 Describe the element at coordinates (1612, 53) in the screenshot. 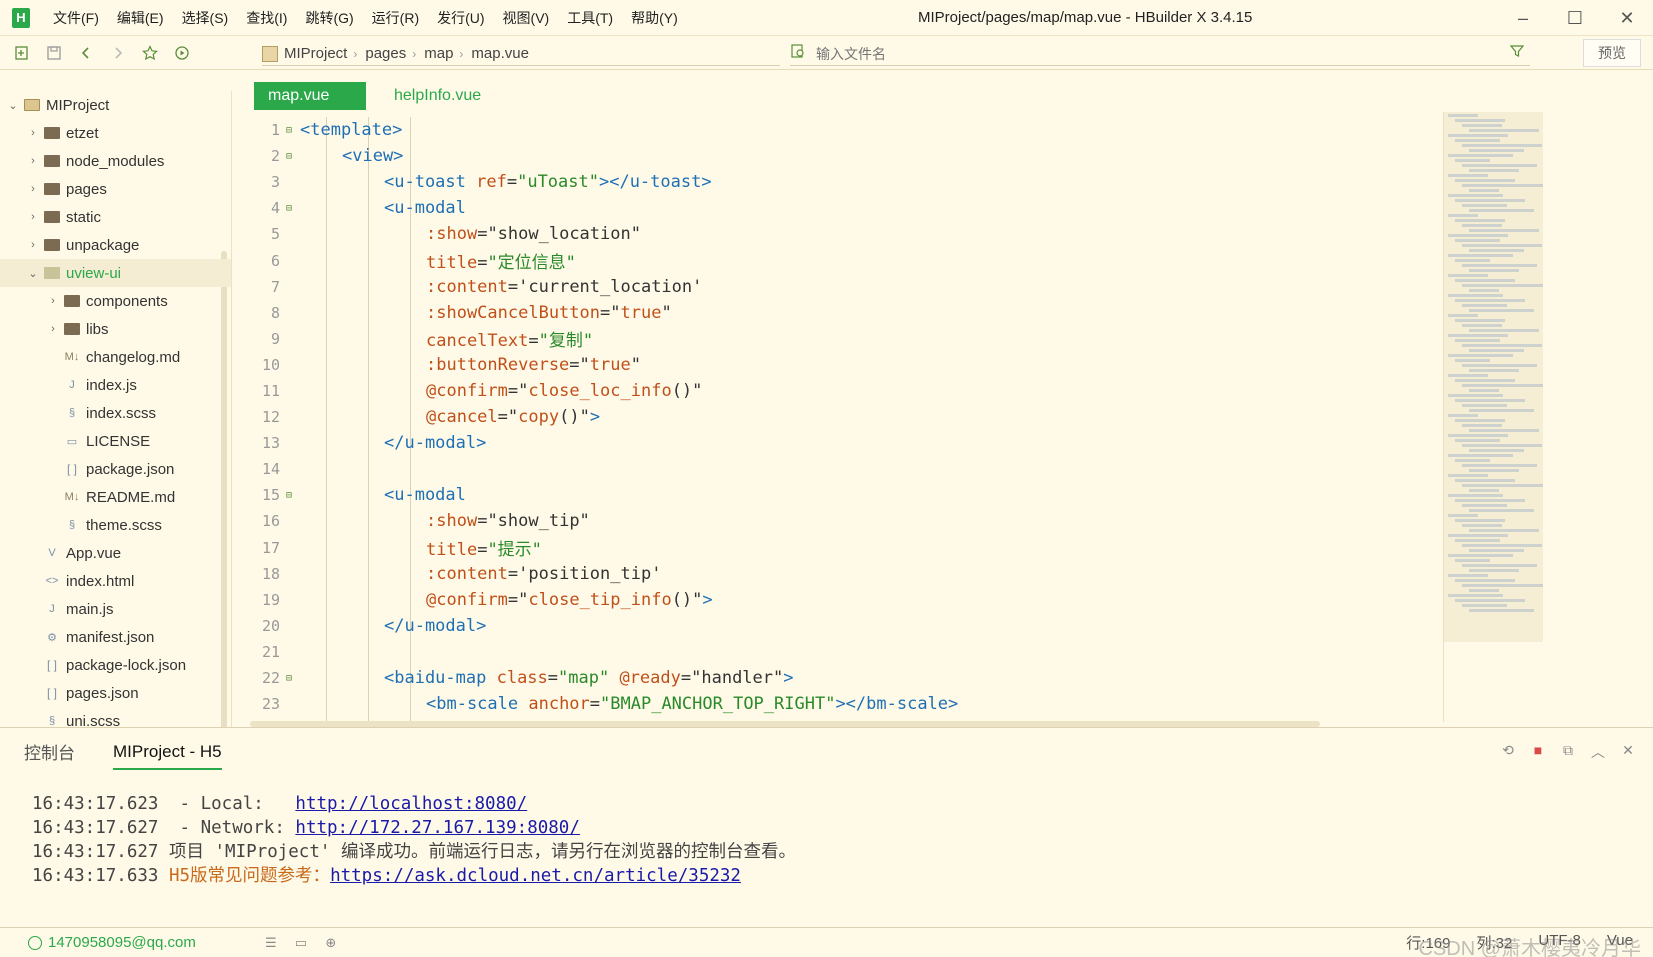

I see `preview-button: 预览` at that location.